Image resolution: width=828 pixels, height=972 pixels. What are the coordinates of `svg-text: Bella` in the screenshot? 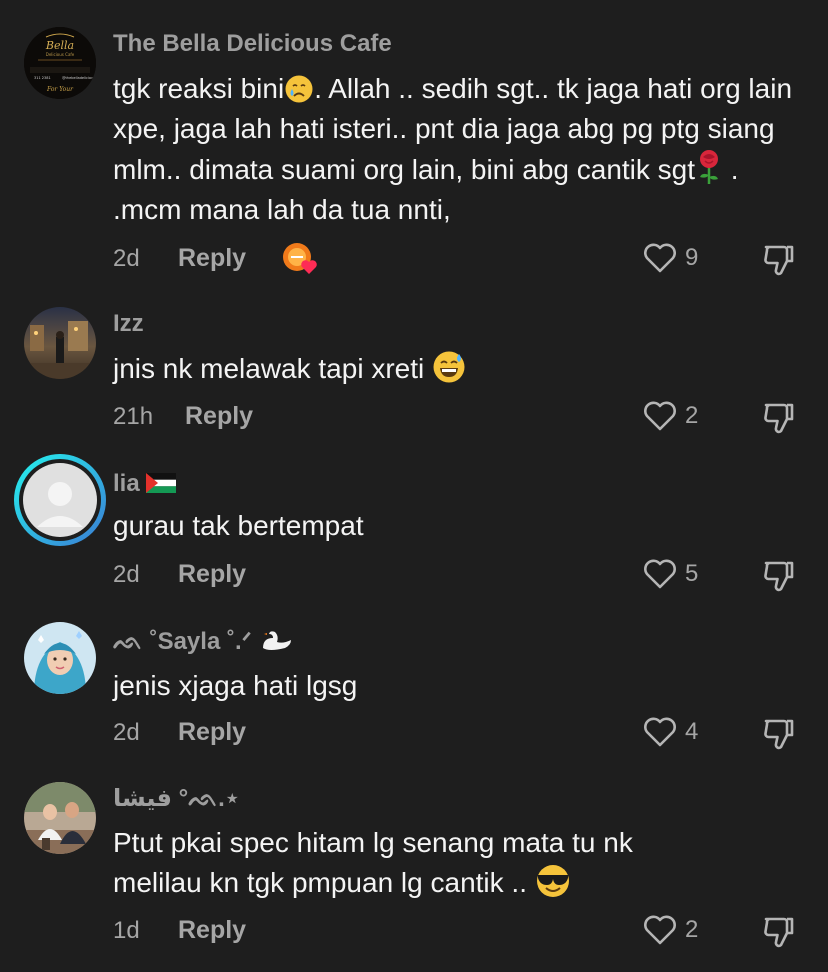 It's located at (59, 45).